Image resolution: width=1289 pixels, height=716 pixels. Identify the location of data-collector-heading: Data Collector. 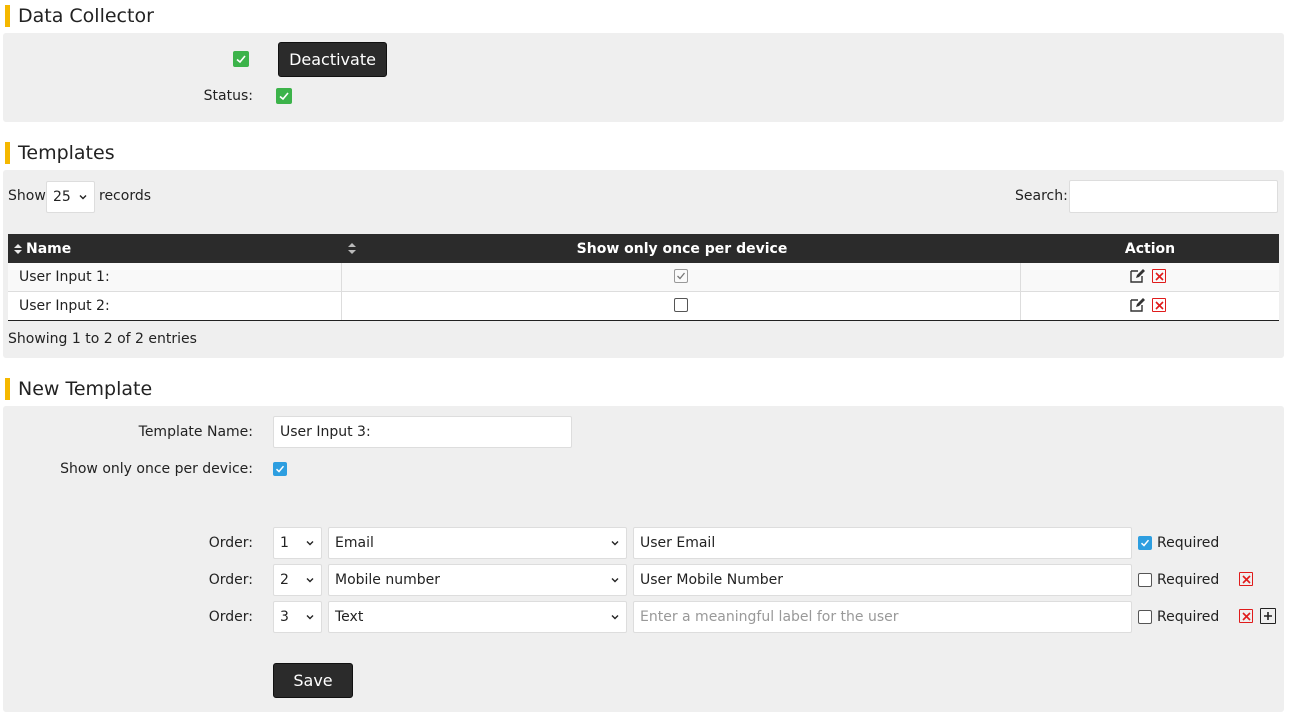
(79, 16).